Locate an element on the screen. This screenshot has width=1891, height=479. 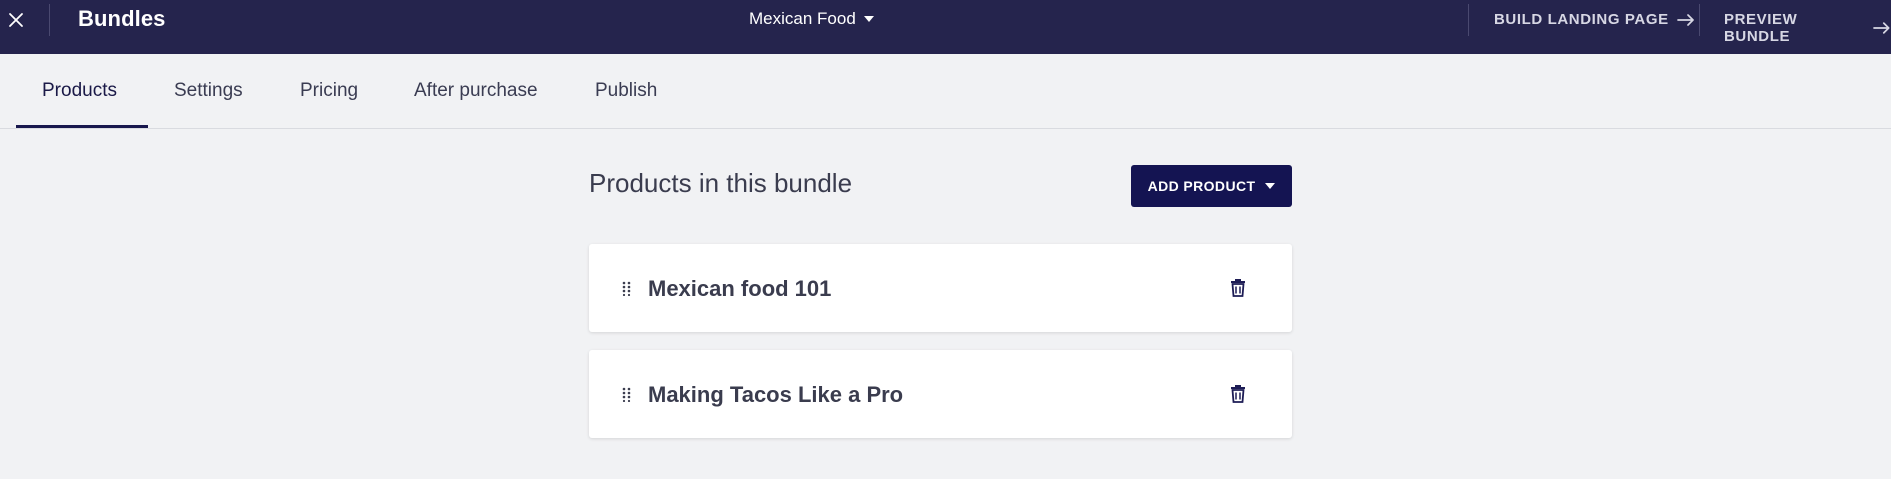
bundle-selector: Mexican Food is located at coordinates (811, 19).